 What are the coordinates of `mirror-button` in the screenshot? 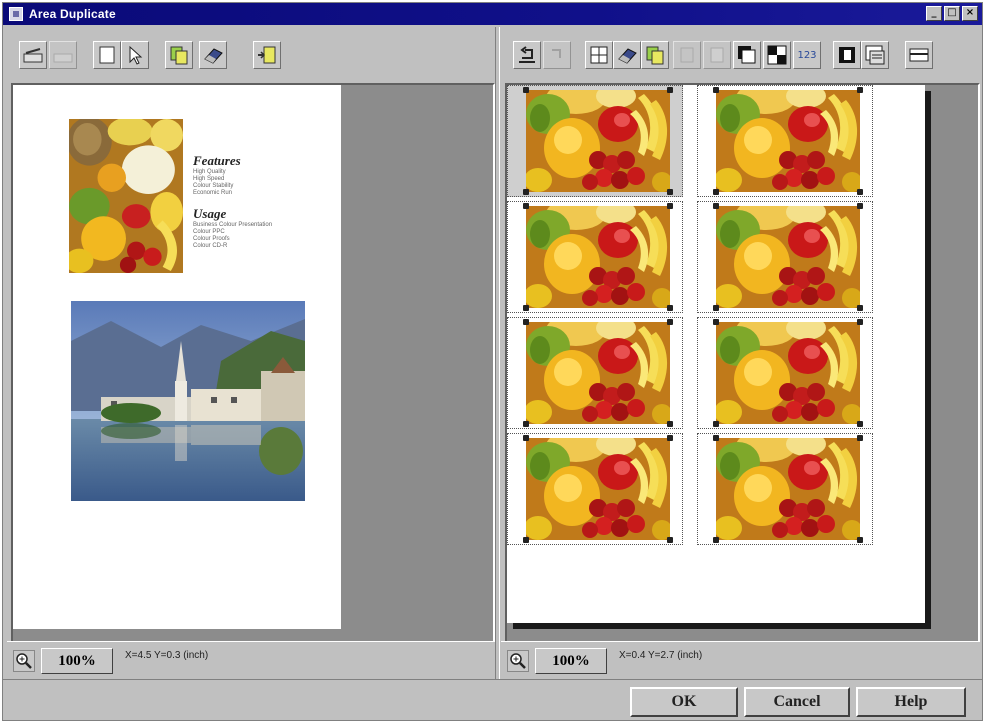 It's located at (847, 55).